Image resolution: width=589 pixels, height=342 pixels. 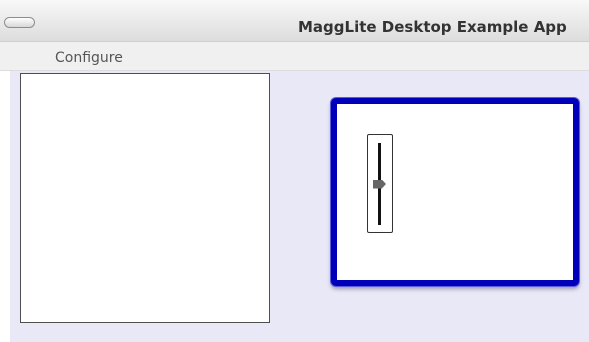 I want to click on window-control-icon, so click(x=19, y=22).